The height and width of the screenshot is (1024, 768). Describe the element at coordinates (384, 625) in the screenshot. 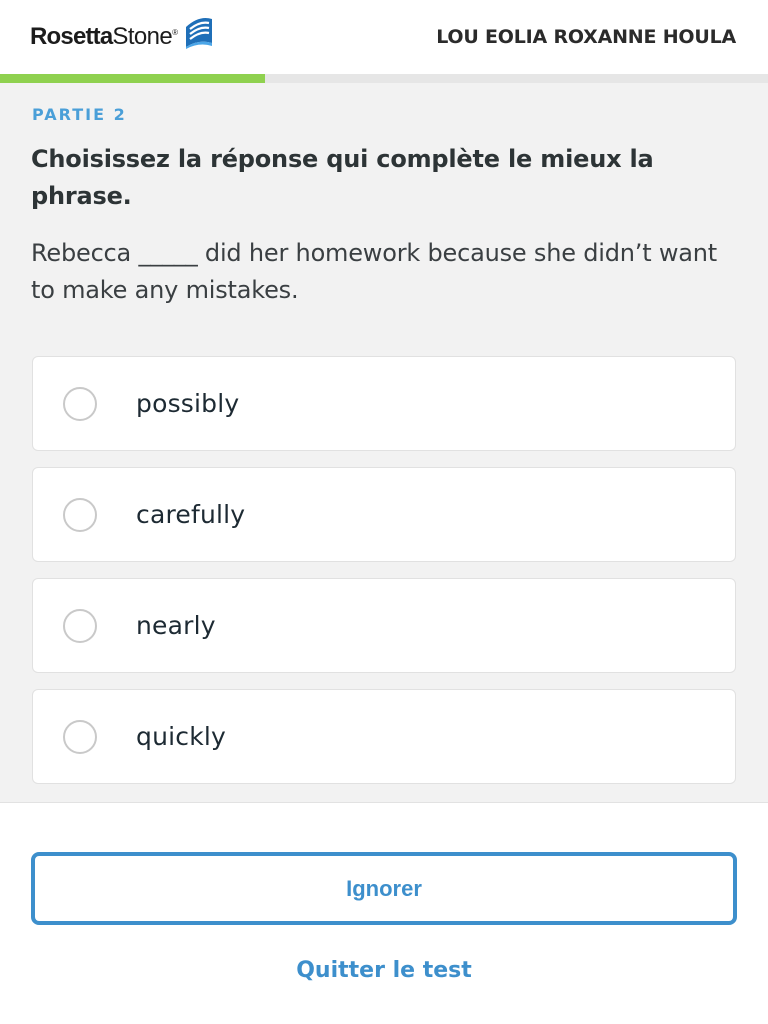

I see `answer-option-nearly: nearly` at that location.